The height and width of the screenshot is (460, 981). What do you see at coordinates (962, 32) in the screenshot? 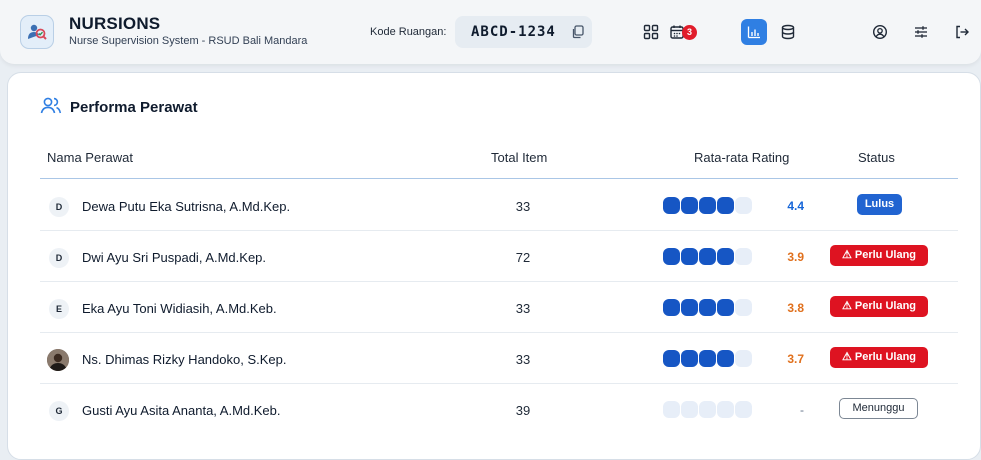
I see `logout-icon` at bounding box center [962, 32].